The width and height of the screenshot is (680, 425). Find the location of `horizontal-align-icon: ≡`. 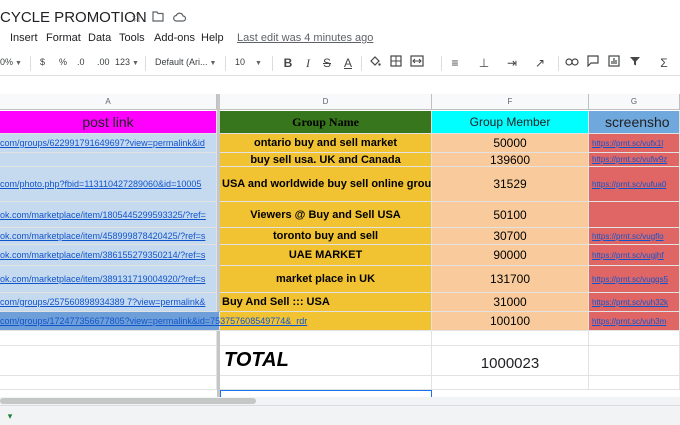

horizontal-align-icon: ≡ is located at coordinates (455, 63).